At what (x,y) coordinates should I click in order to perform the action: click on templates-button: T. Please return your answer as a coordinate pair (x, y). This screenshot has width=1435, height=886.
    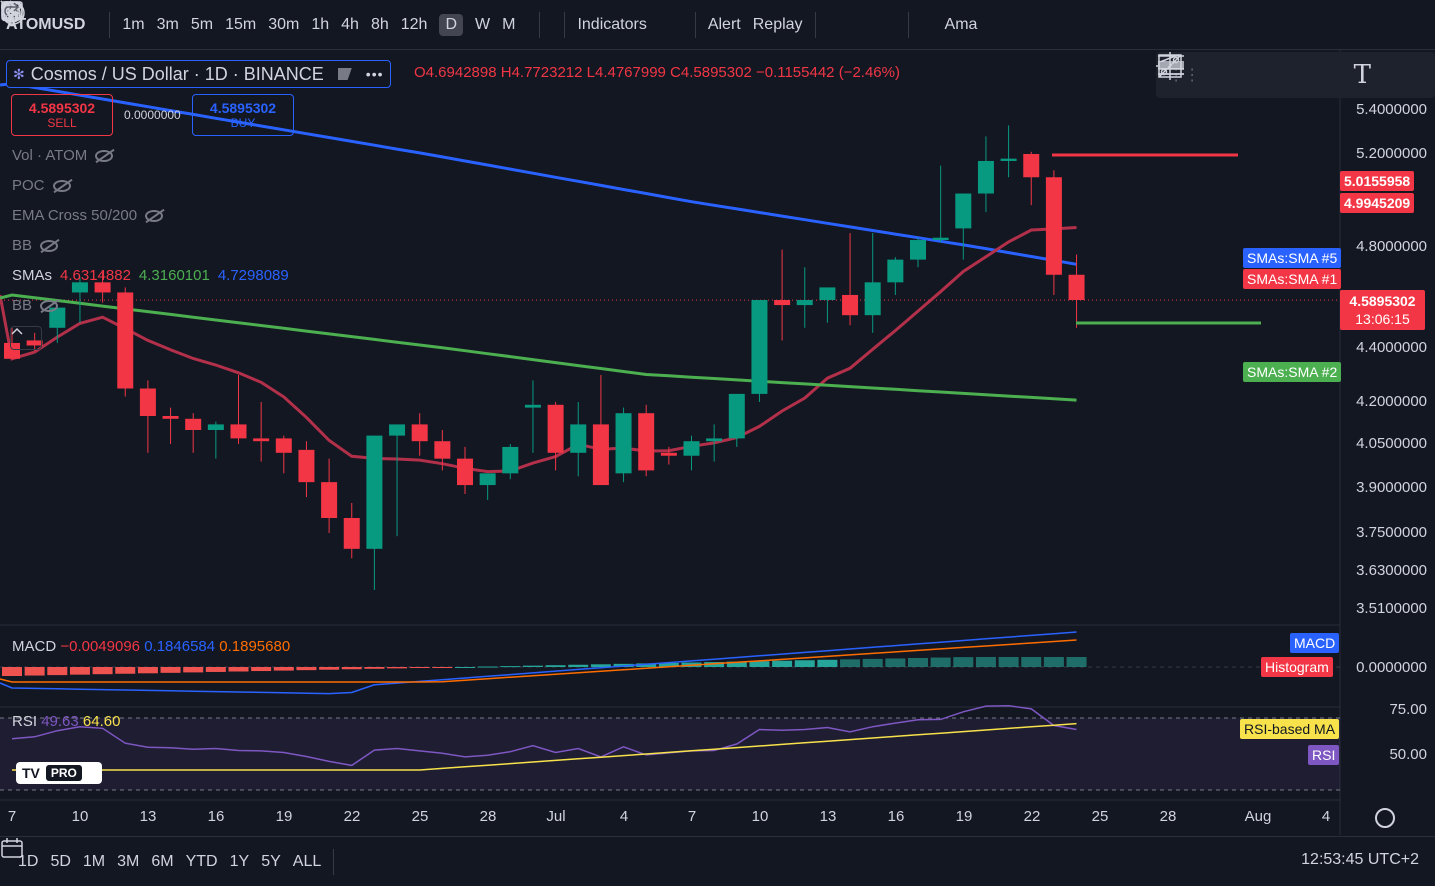
    Looking at the image, I should click on (345, 21).